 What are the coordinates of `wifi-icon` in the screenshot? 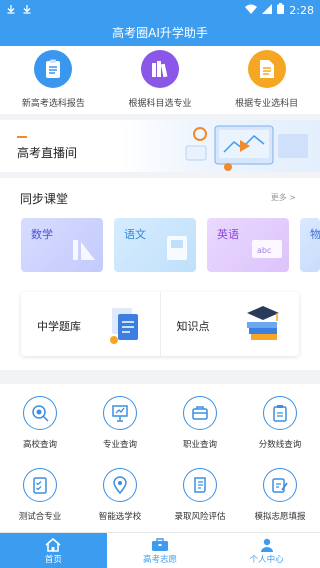 It's located at (251, 10).